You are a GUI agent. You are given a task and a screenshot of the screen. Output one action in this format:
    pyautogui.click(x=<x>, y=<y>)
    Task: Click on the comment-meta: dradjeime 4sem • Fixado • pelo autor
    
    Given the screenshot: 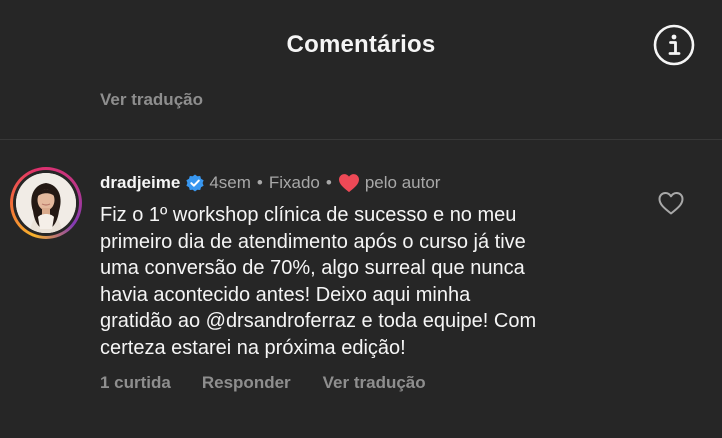 What is the action you would take?
    pyautogui.click(x=270, y=183)
    